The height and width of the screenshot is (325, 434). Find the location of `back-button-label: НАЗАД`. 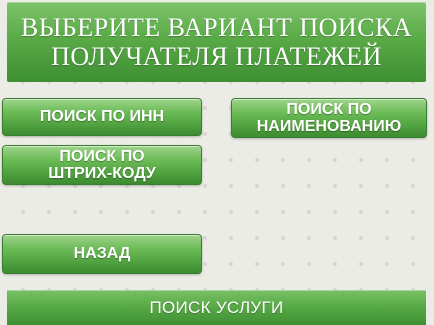

back-button-label: НАЗАД is located at coordinates (102, 253).